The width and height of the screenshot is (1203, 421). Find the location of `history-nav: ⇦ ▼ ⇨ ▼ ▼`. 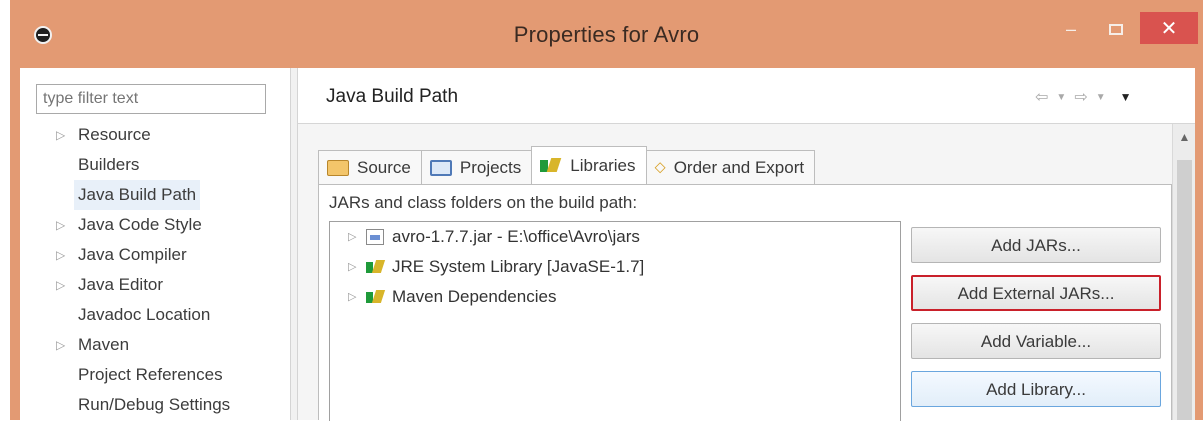

history-nav: ⇦ ▼ ⇨ ▼ ▼ is located at coordinates (1110, 97).